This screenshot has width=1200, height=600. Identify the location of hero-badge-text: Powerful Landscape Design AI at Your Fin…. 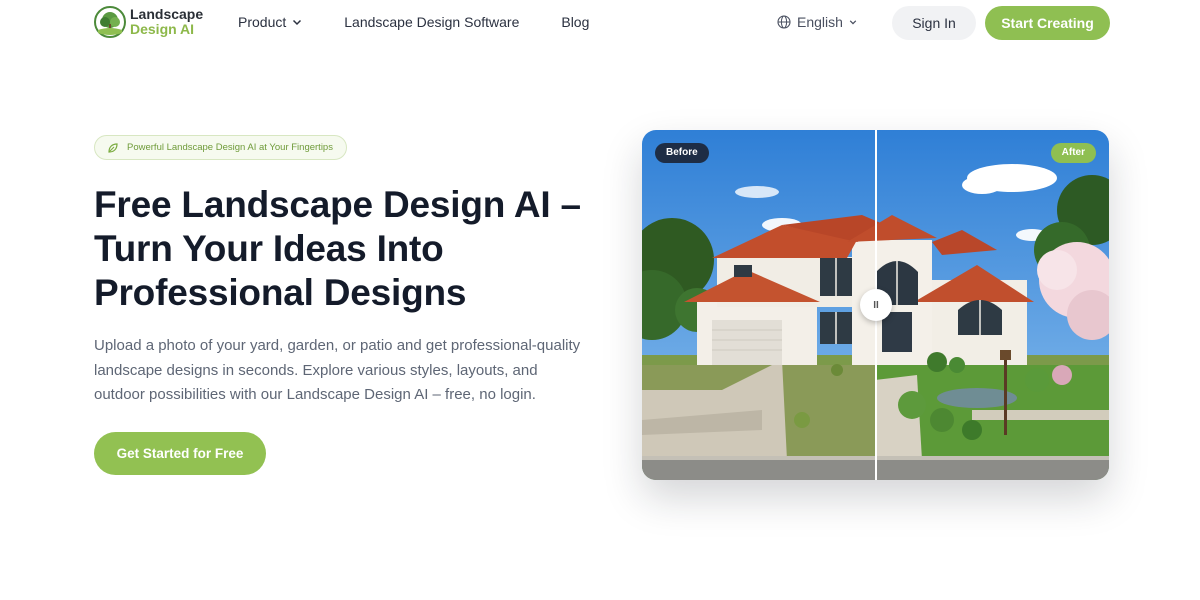
(230, 147).